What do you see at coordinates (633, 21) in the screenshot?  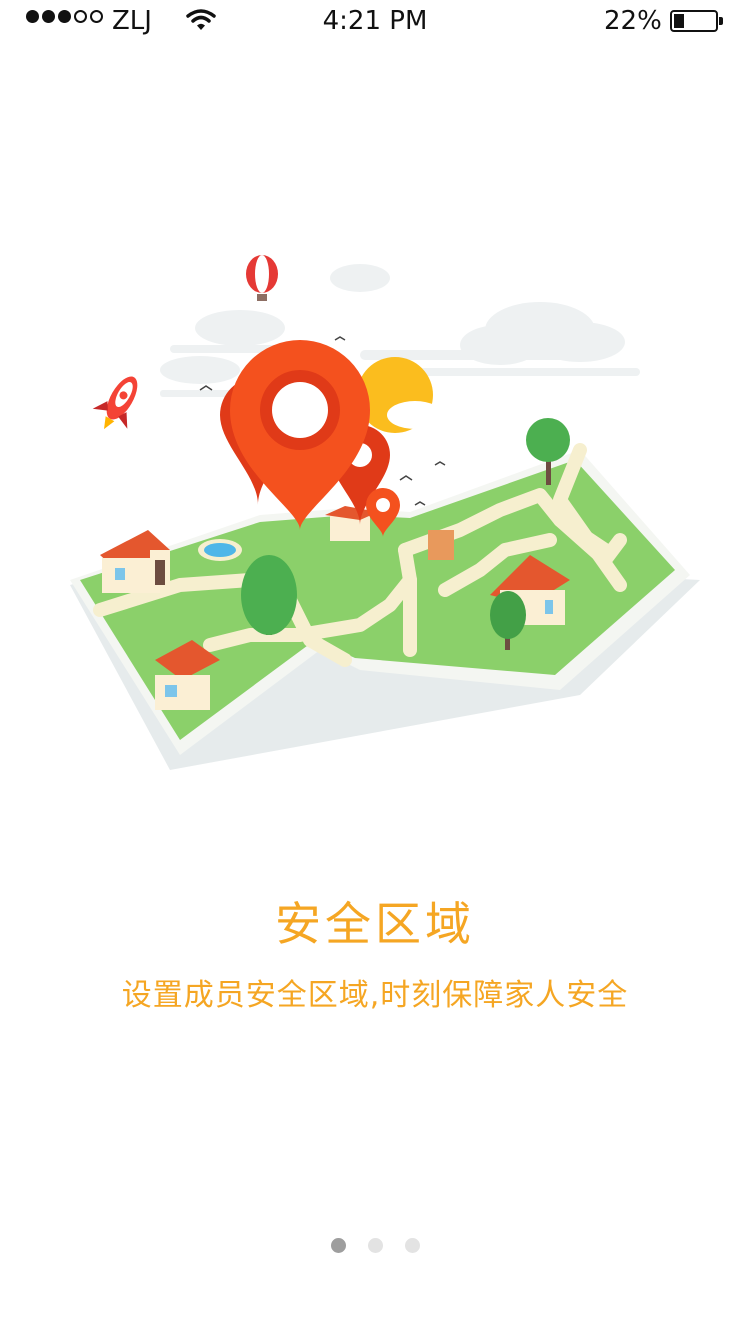 I see `battery-percent: 22%` at bounding box center [633, 21].